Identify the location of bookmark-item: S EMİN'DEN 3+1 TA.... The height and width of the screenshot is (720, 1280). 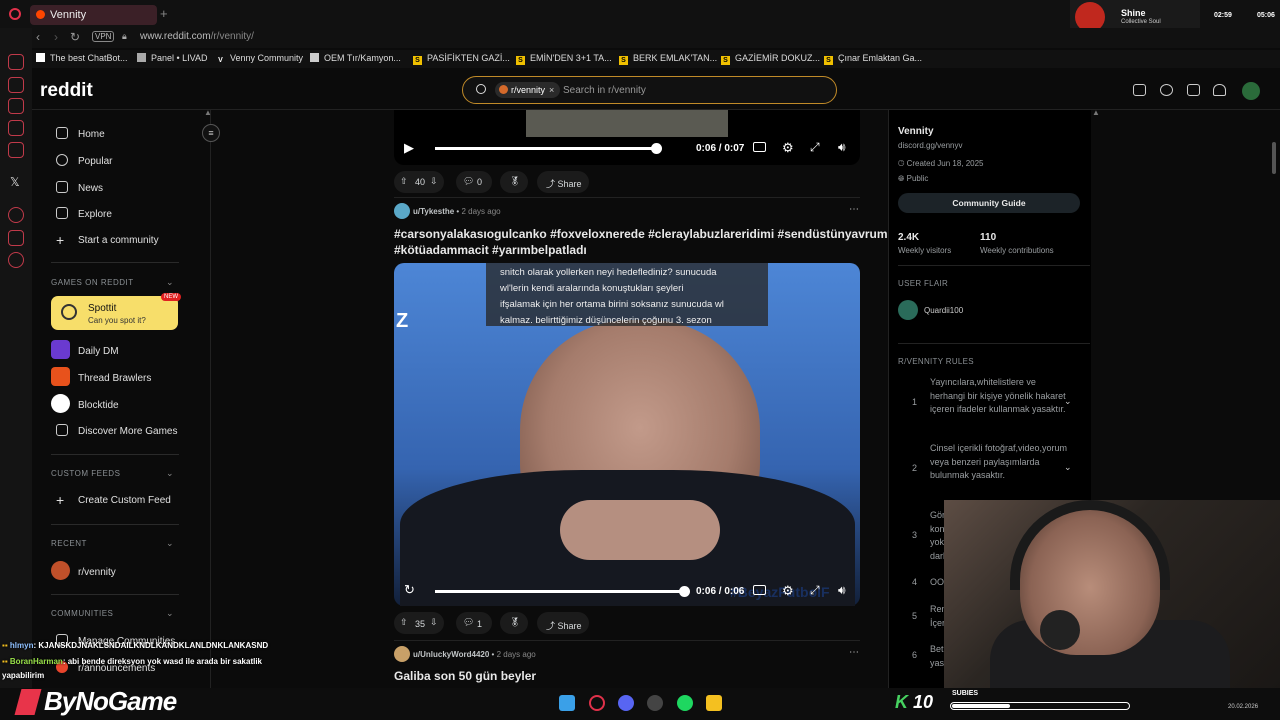
(564, 59).